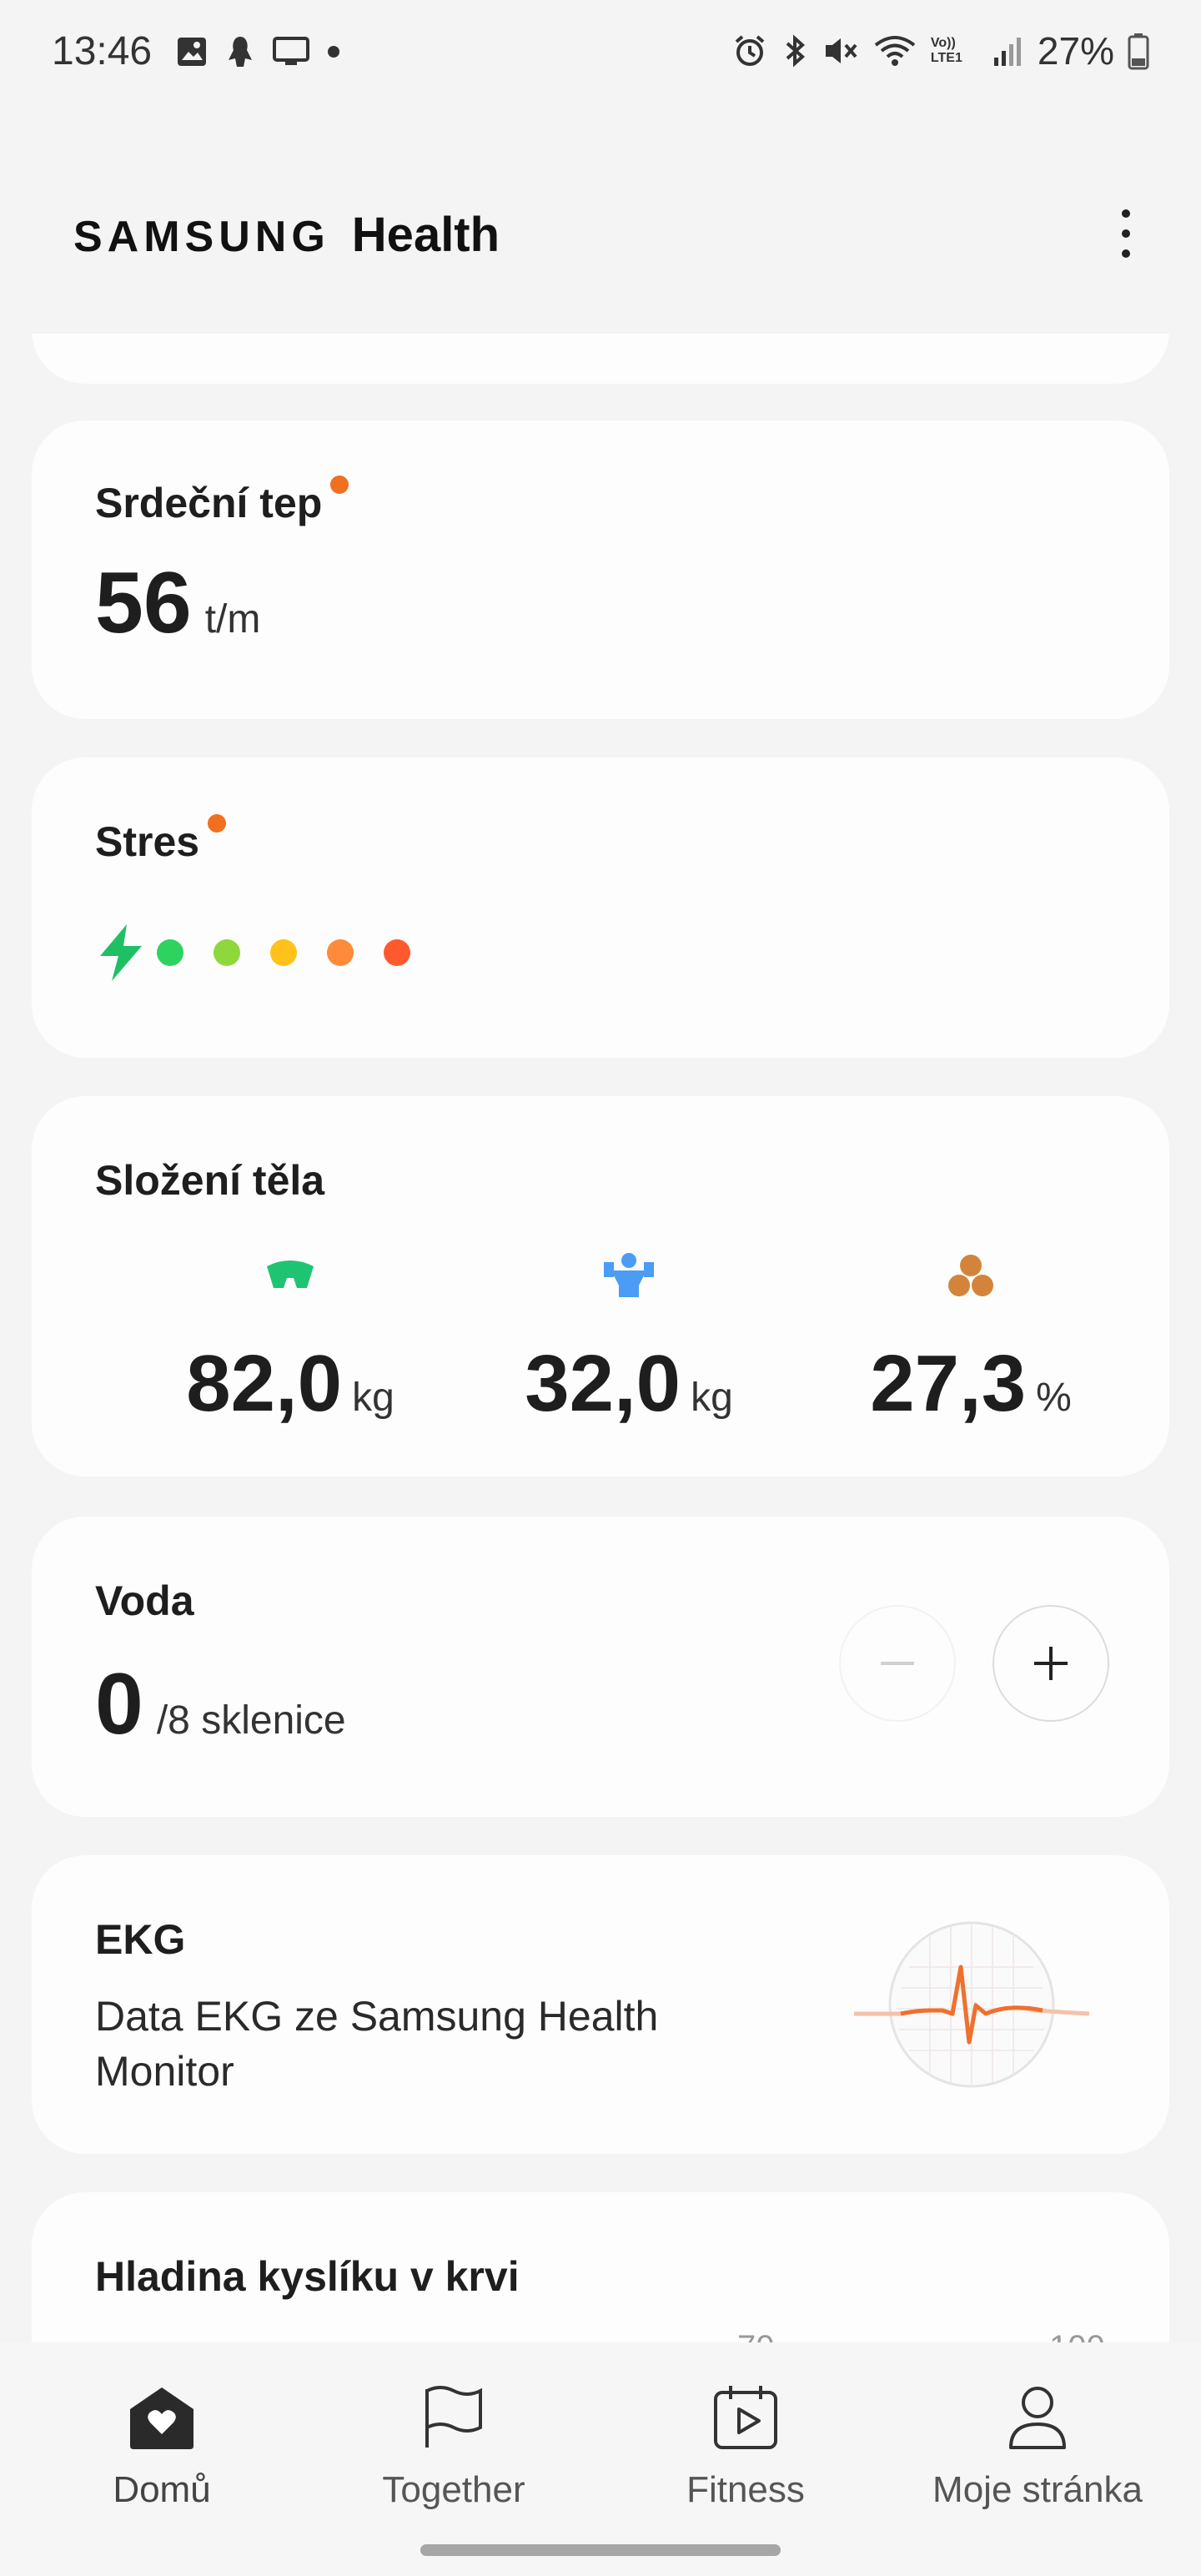 The image size is (1201, 2576). I want to click on body-fat-icon, so click(971, 1275).